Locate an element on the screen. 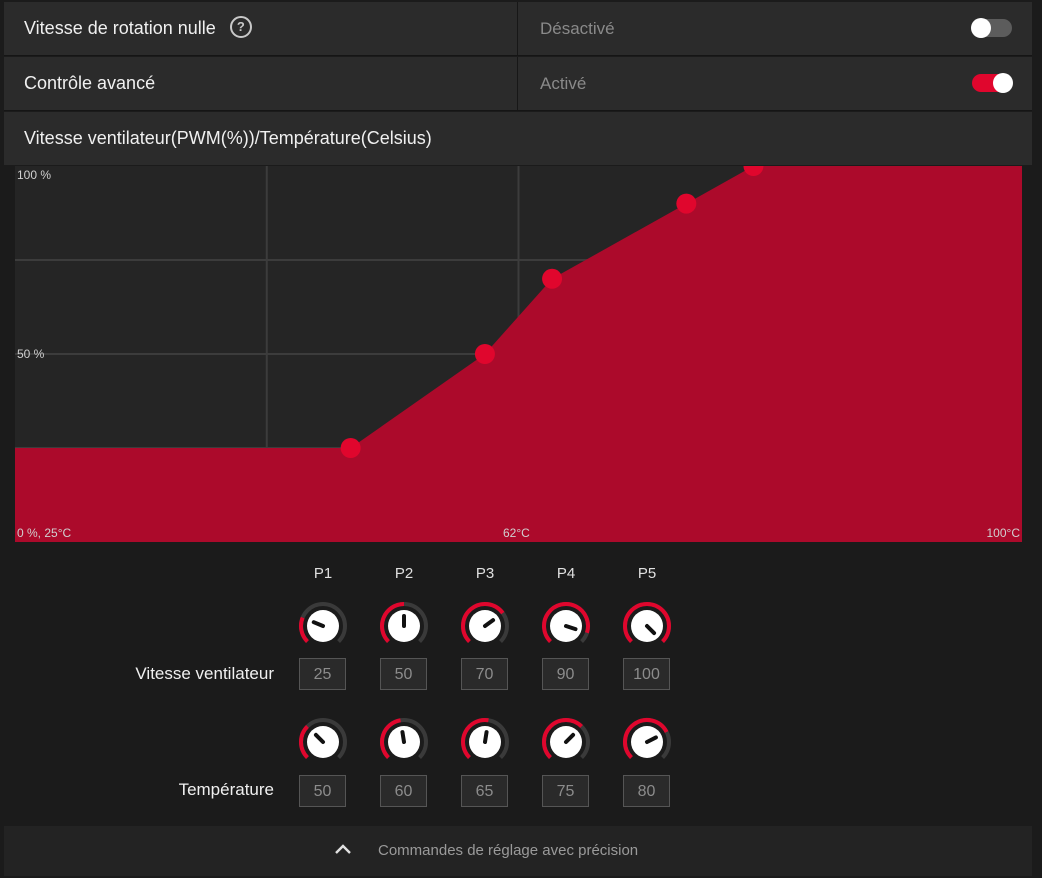 The height and width of the screenshot is (878, 1042). point-label-p1: P1 is located at coordinates (323, 573).